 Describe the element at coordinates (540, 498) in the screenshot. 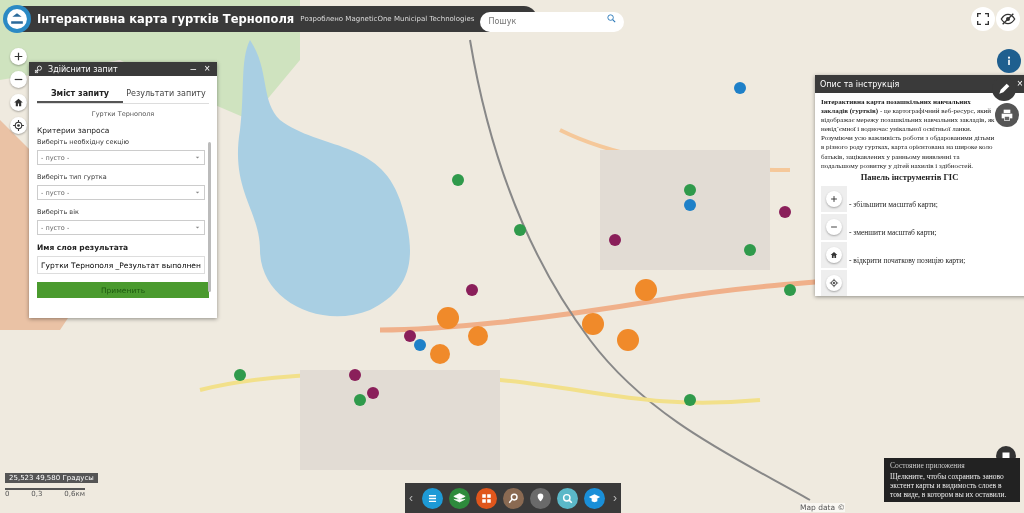

I see `toolbar-pin-icon` at that location.